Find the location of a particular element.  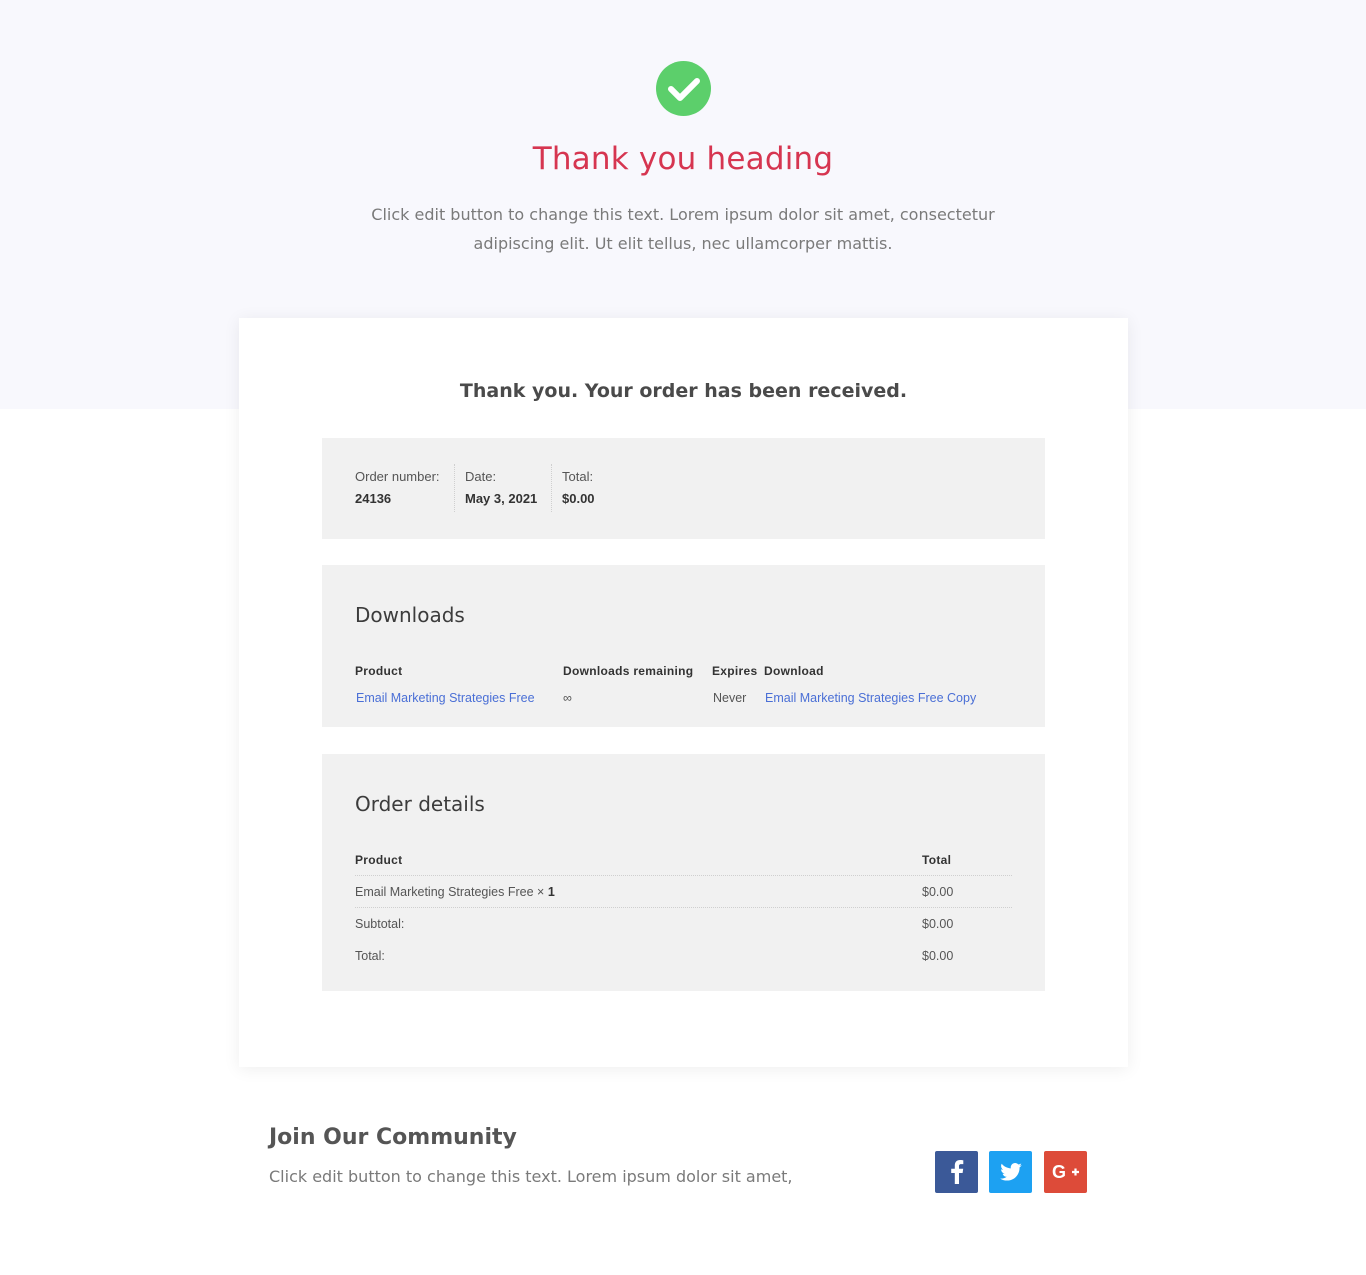

order-total-item: Total: $0.00 is located at coordinates (573, 488).